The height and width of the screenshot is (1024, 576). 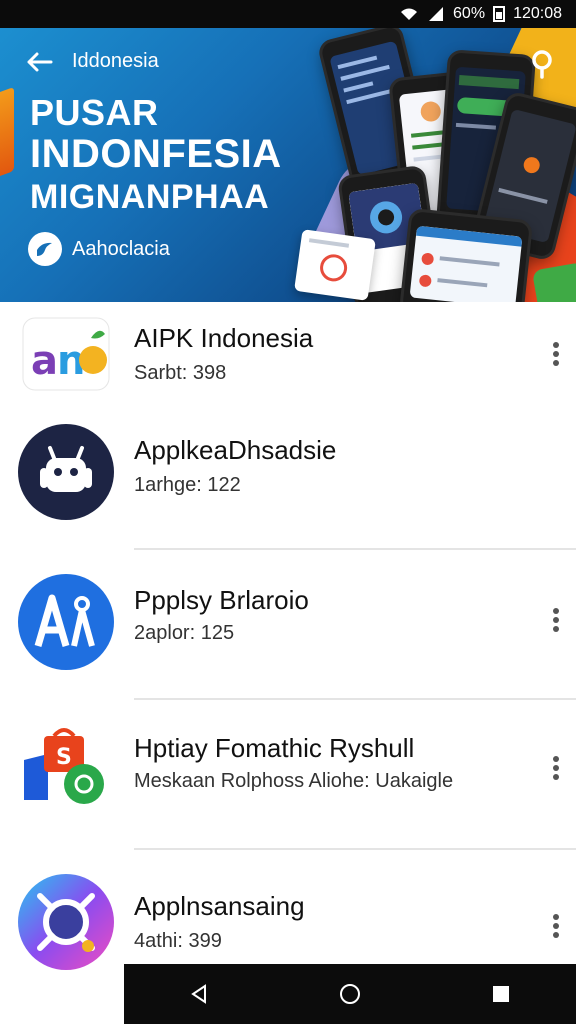 I want to click on banner-badge: Aahoclacia, so click(x=99, y=249).